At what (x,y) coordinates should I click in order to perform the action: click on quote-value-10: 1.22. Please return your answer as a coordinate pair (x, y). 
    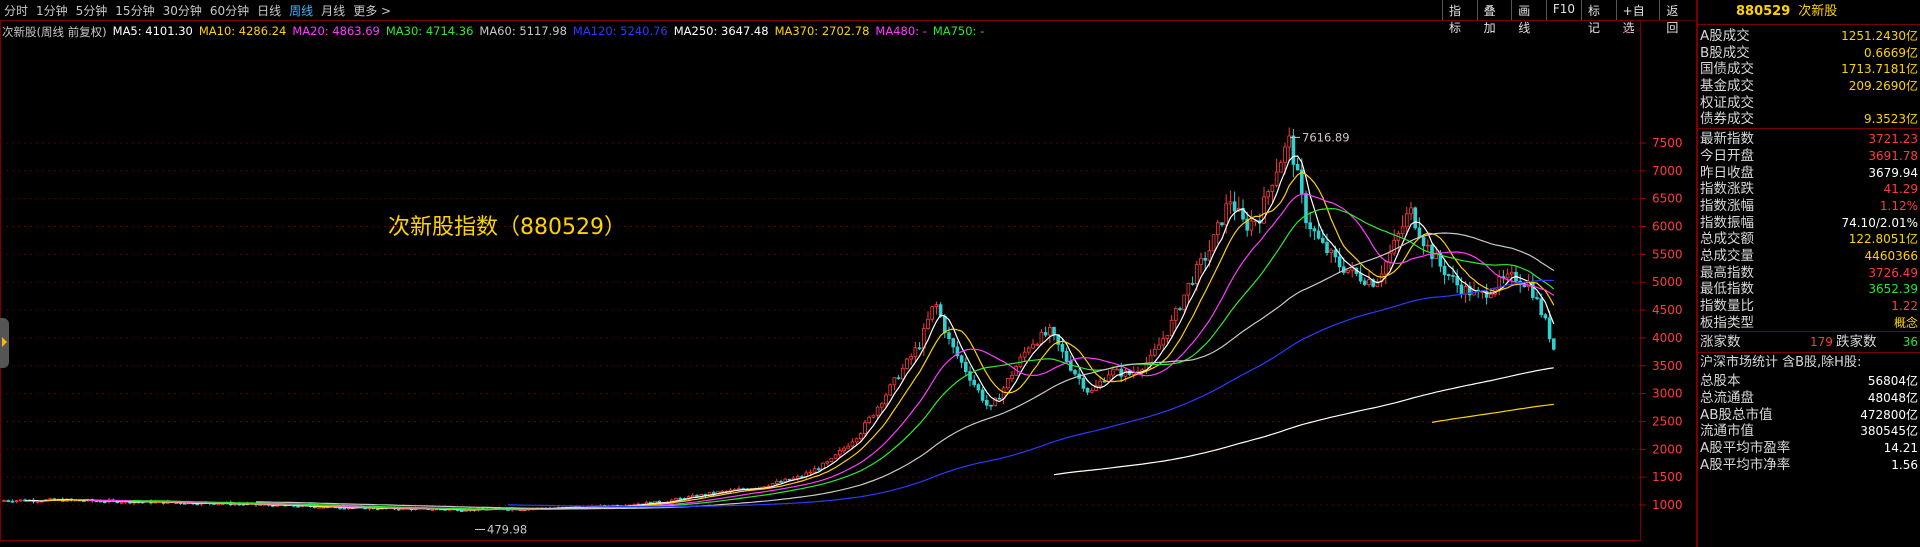
    Looking at the image, I should click on (1904, 306).